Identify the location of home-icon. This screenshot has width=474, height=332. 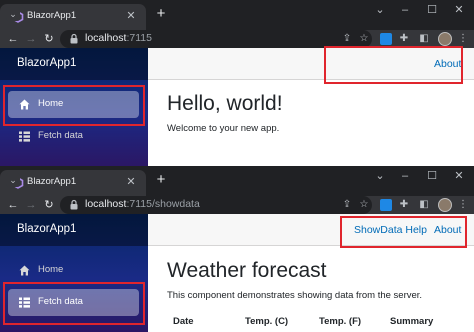
(24, 270).